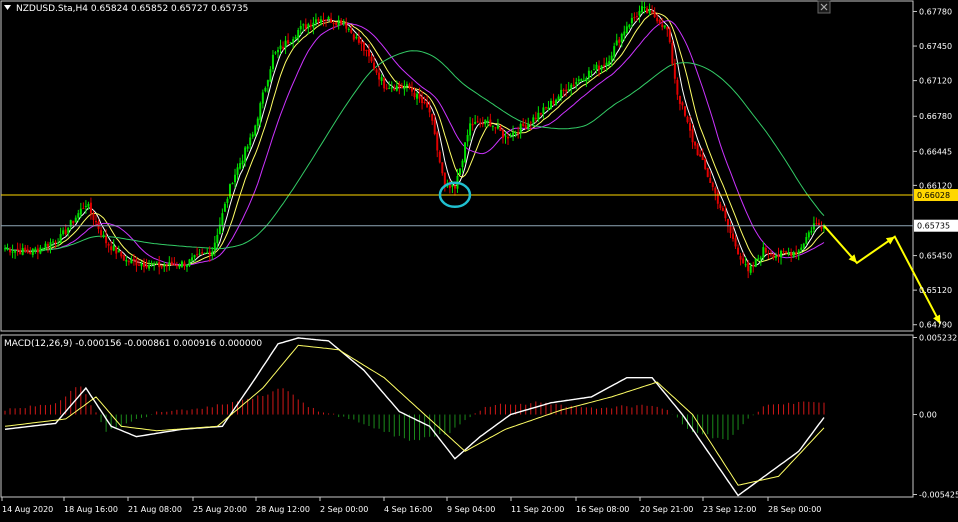  Describe the element at coordinates (344, 509) in the screenshot. I see `time-tick-label: 2 Sep 00:00` at that location.